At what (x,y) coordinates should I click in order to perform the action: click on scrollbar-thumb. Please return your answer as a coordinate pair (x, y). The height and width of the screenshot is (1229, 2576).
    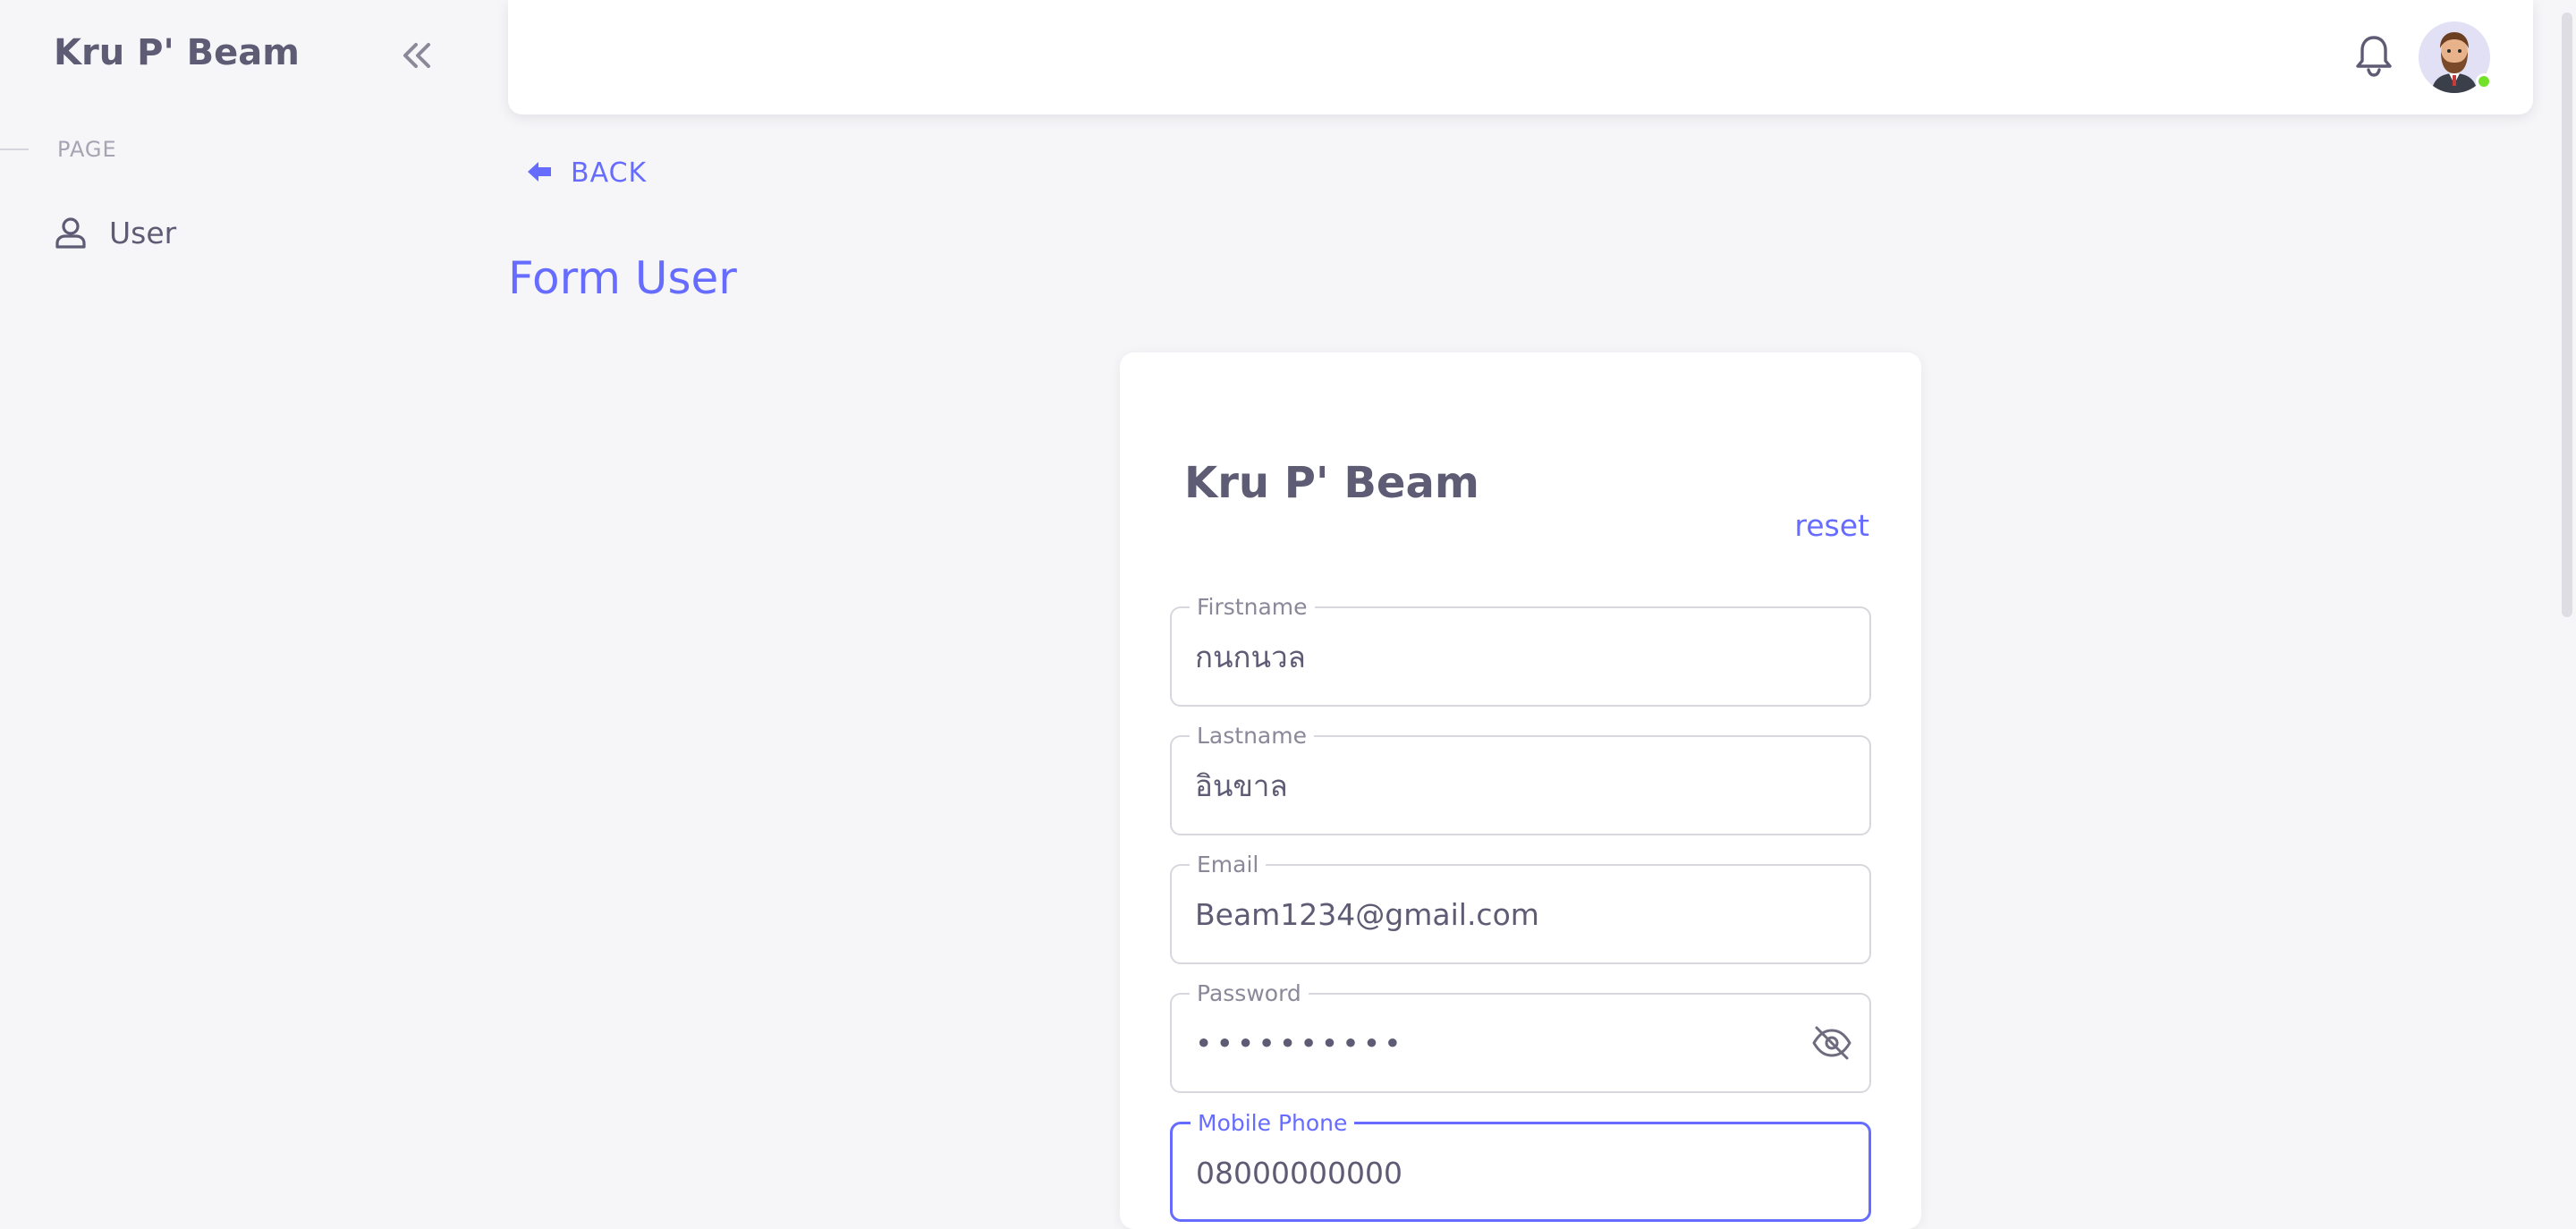
    Looking at the image, I should click on (2567, 315).